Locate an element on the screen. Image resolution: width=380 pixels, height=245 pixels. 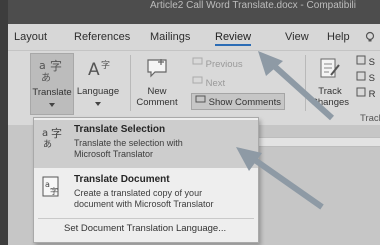
show-comments-icon is located at coordinates (202, 101).